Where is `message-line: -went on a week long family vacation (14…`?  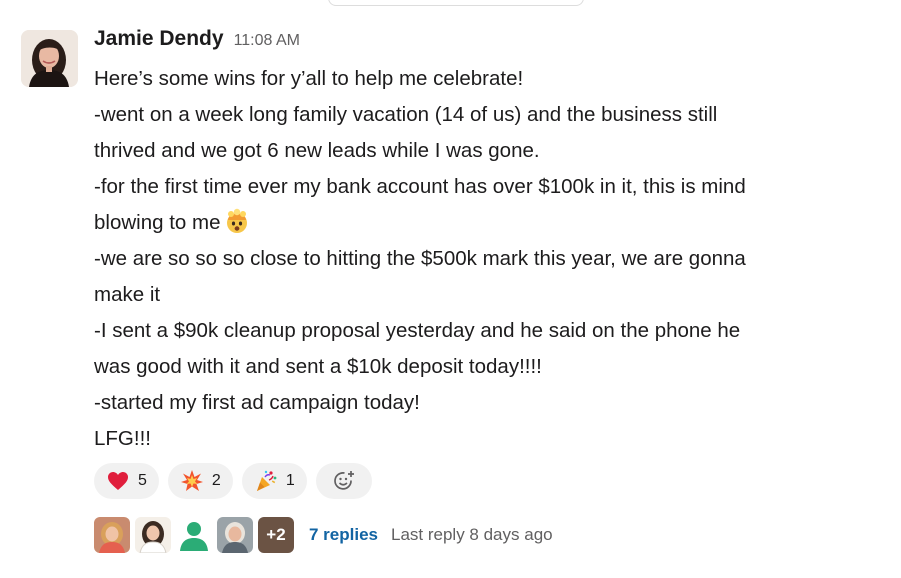 message-line: -went on a week long family vacation (14… is located at coordinates (406, 114).